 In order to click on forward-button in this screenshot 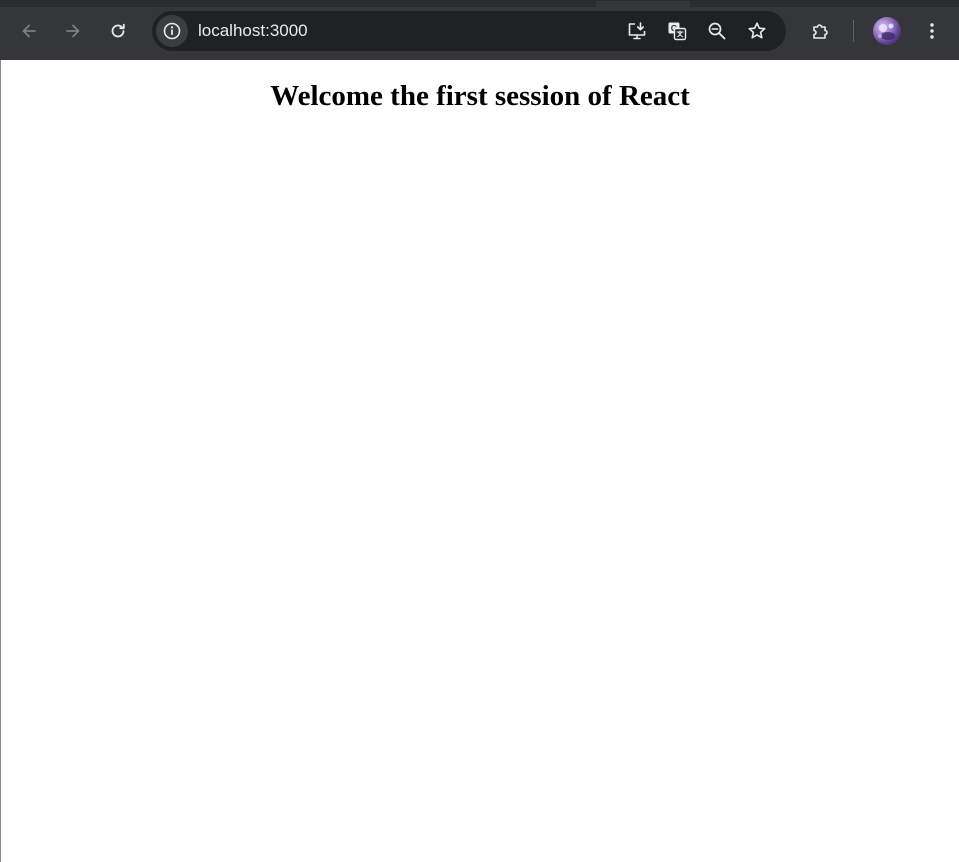, I will do `click(73, 31)`.